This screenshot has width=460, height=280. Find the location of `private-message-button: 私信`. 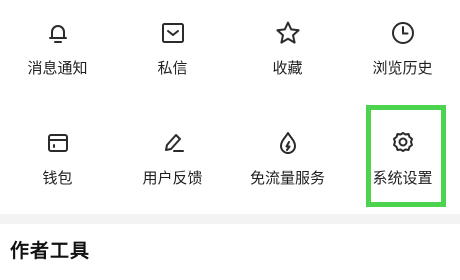

private-message-button: 私信 is located at coordinates (172, 50).